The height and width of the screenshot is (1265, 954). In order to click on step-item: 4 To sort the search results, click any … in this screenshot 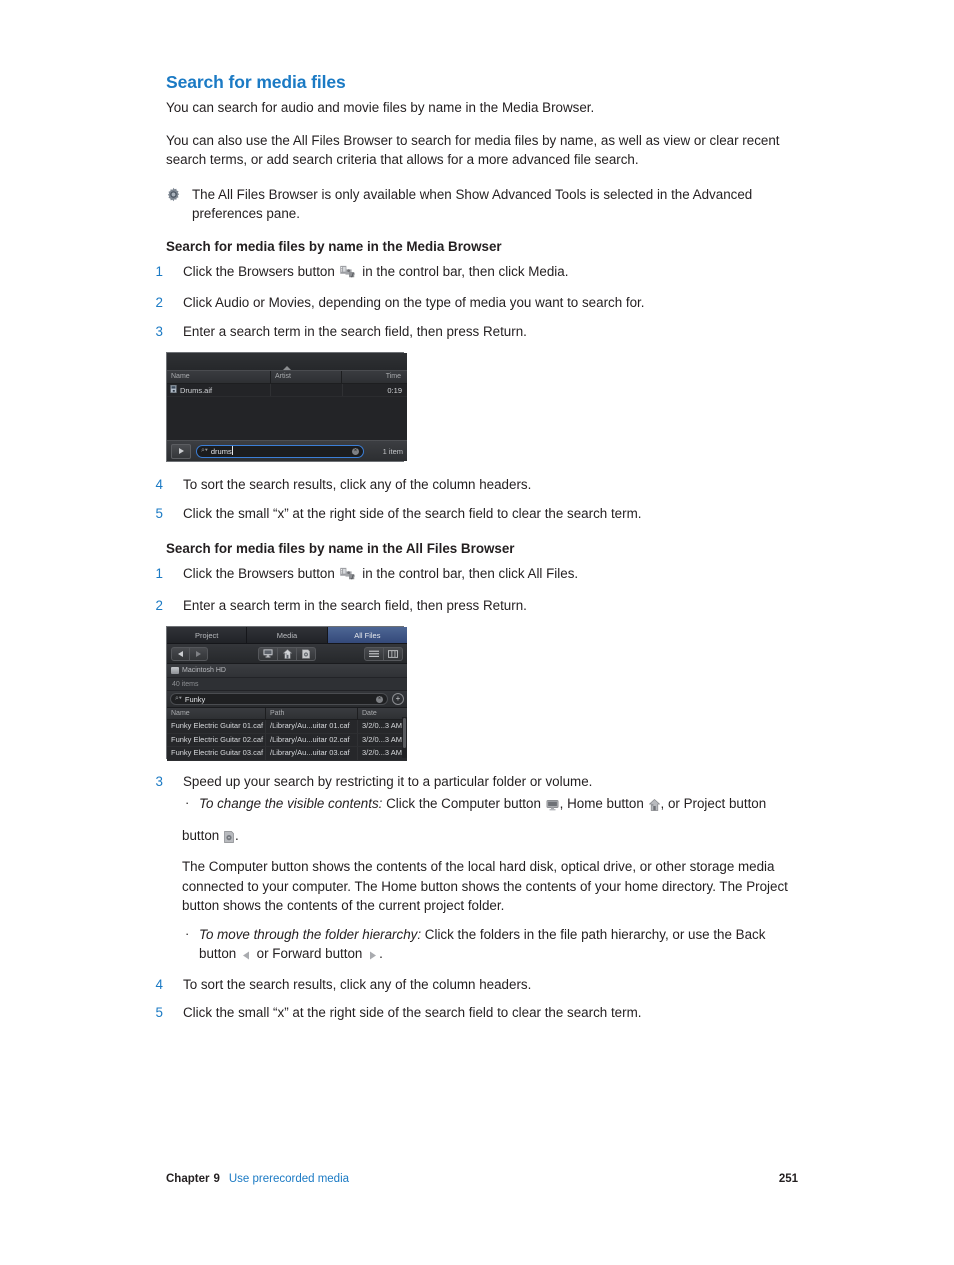, I will do `click(477, 485)`.